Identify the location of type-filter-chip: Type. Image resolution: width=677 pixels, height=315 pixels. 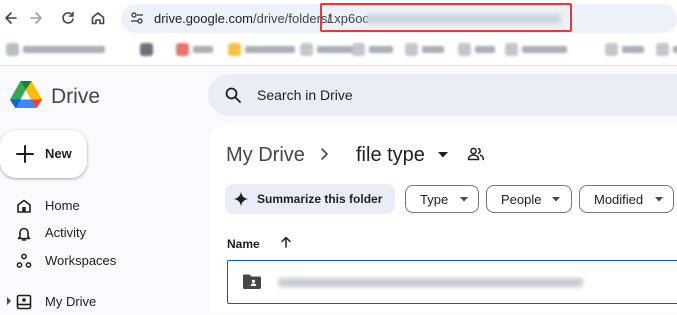
(442, 199).